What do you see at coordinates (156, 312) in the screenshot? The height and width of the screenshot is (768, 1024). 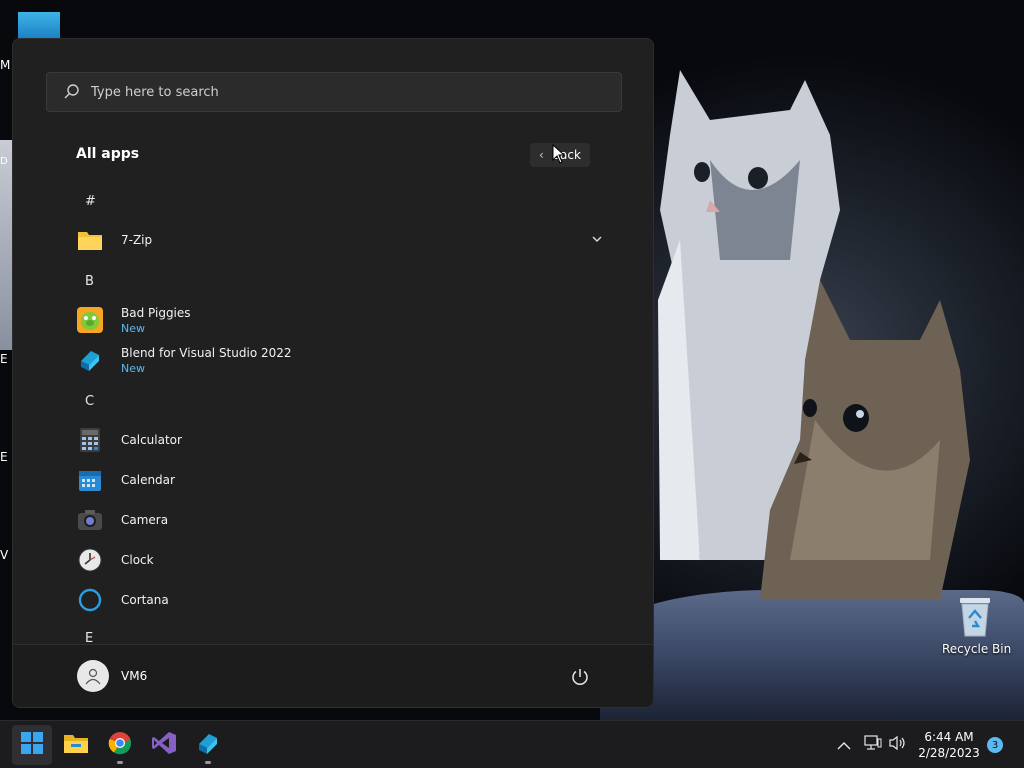 I see `app-name: Bad Piggies` at bounding box center [156, 312].